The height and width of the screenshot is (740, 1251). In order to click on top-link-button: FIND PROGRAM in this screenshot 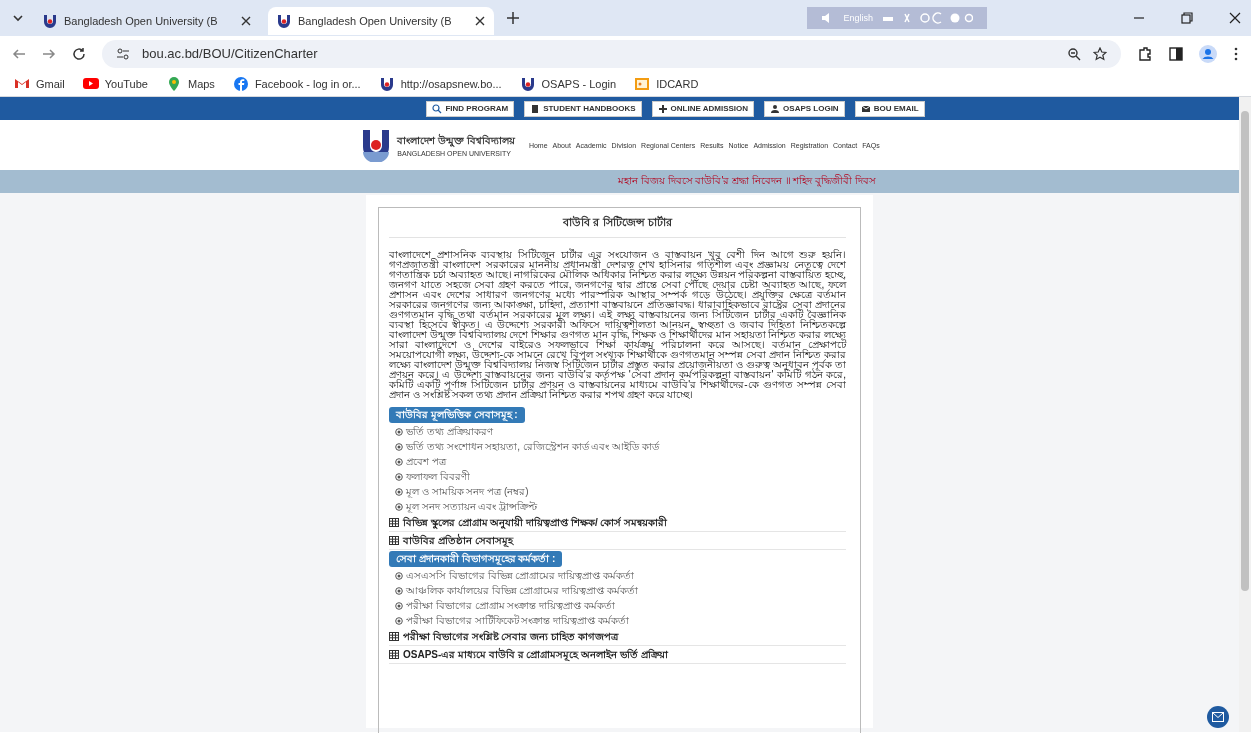, I will do `click(470, 108)`.